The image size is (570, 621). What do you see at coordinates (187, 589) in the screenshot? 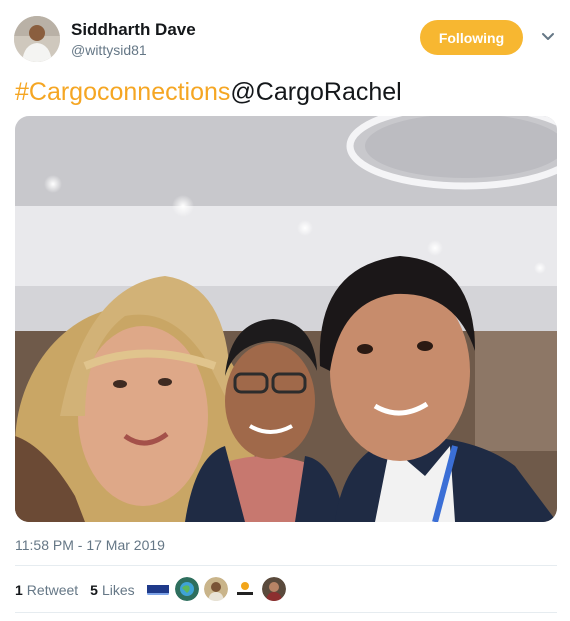
I see `globe-avatar-icon` at bounding box center [187, 589].